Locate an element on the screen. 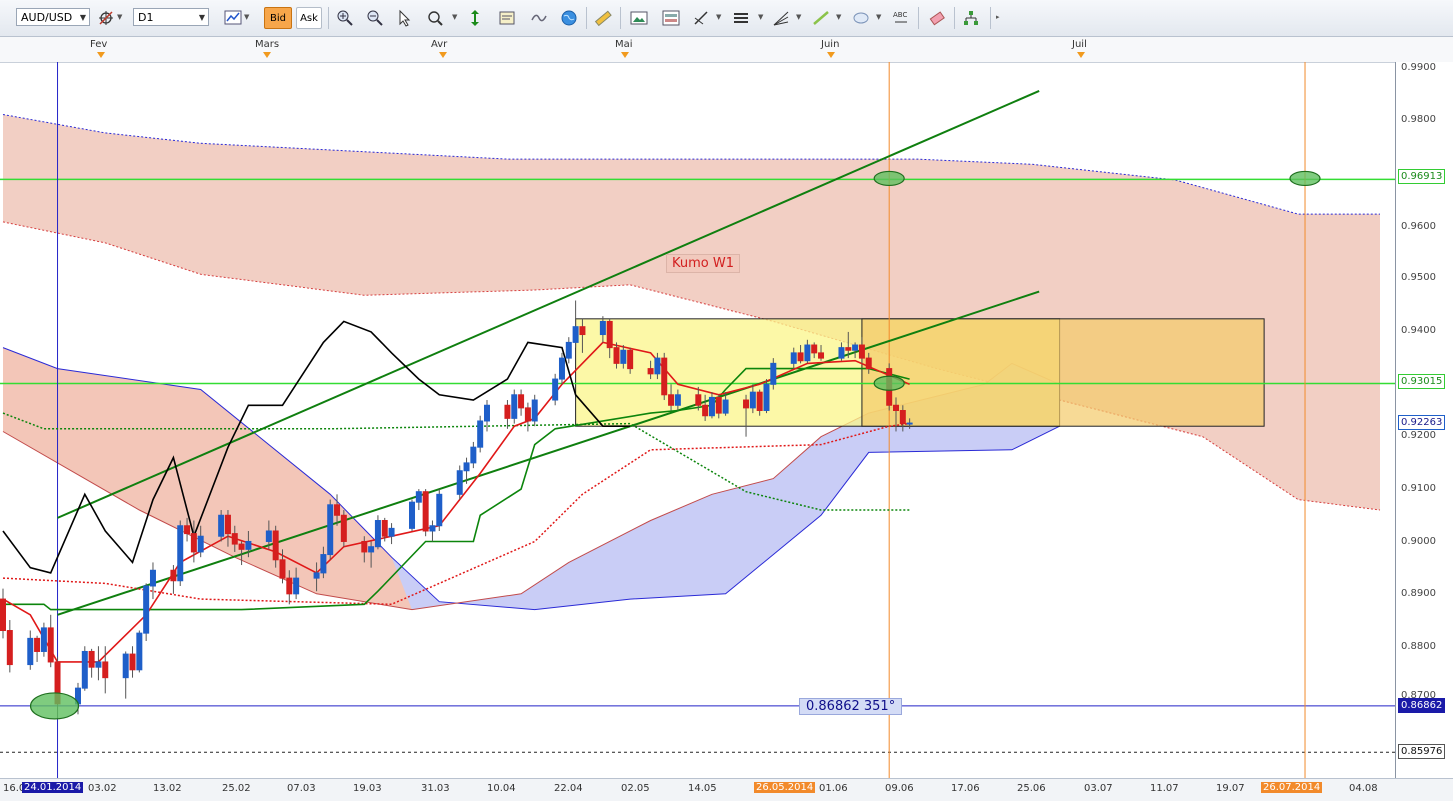 This screenshot has height=801, width=1453. svg-text: ABC is located at coordinates (900, 15).